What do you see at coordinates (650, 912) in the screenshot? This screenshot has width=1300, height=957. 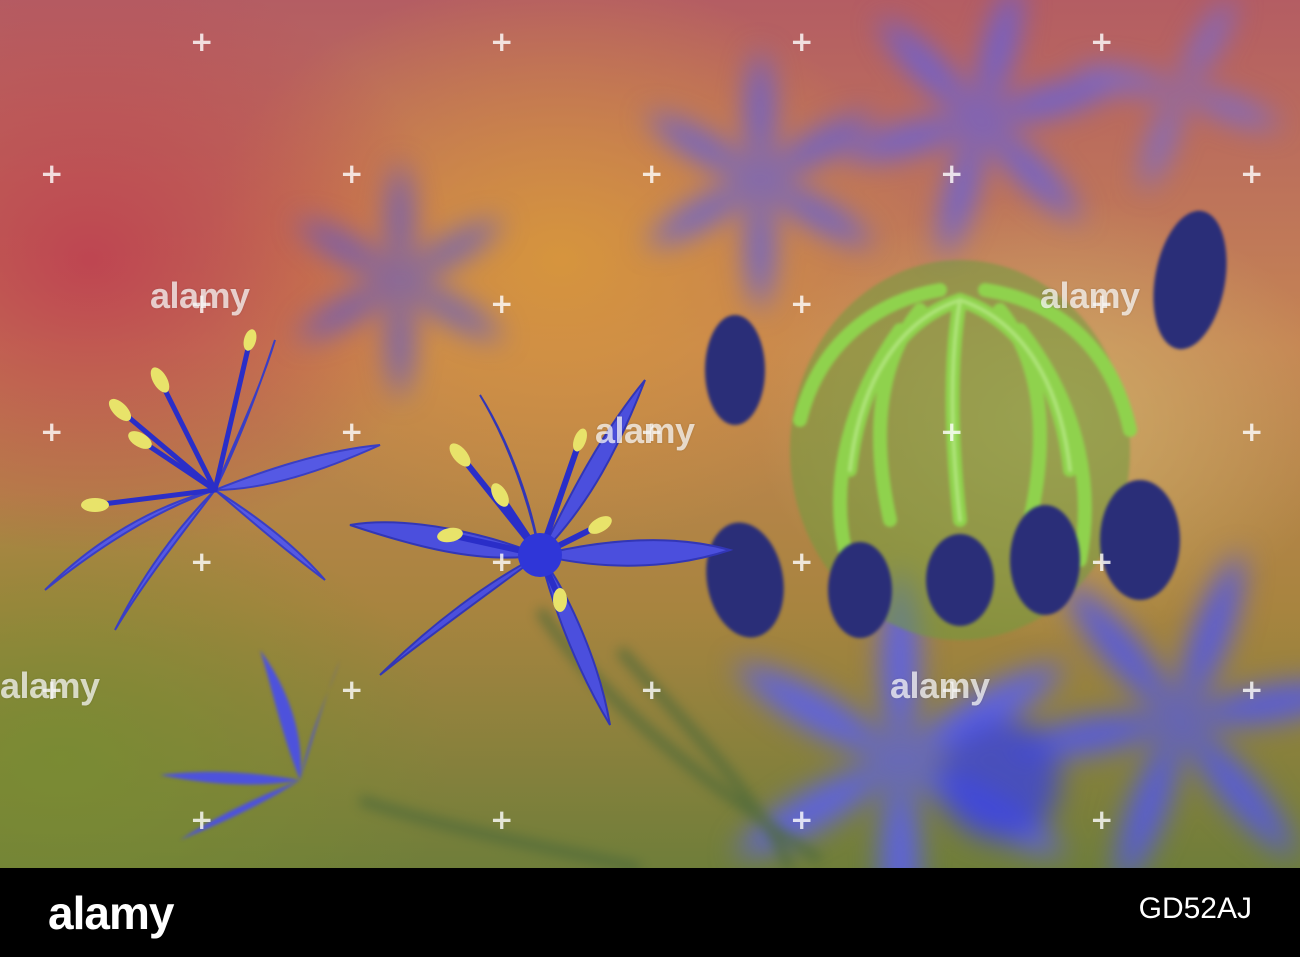 I see `footer-bar: alamy GD52AJ` at bounding box center [650, 912].